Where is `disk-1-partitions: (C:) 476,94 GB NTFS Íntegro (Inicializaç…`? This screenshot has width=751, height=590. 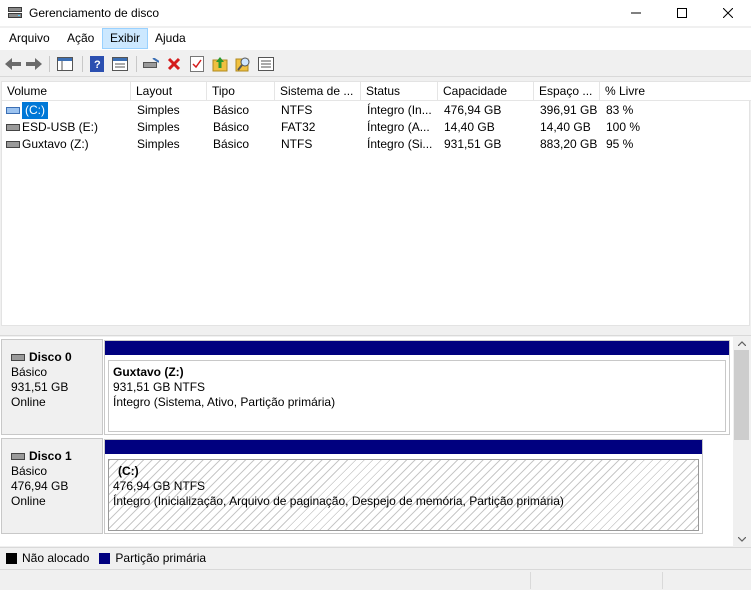
disk-1-partitions: (C:) 476,94 GB NTFS Íntegro (Inicializaç… is located at coordinates (403, 486).